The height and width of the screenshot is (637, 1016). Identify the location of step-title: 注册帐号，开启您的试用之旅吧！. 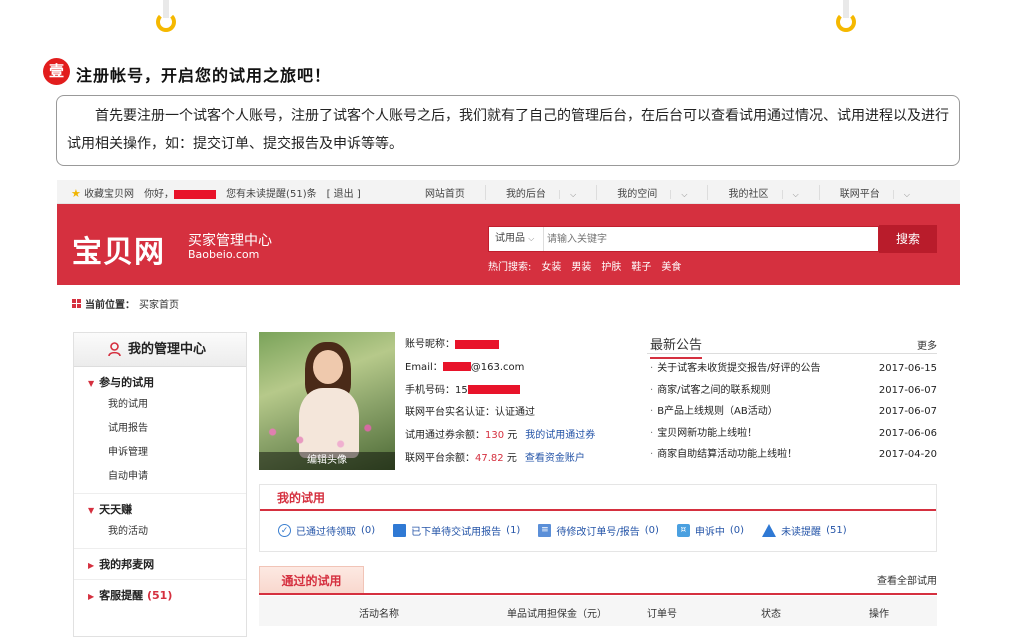
(204, 75).